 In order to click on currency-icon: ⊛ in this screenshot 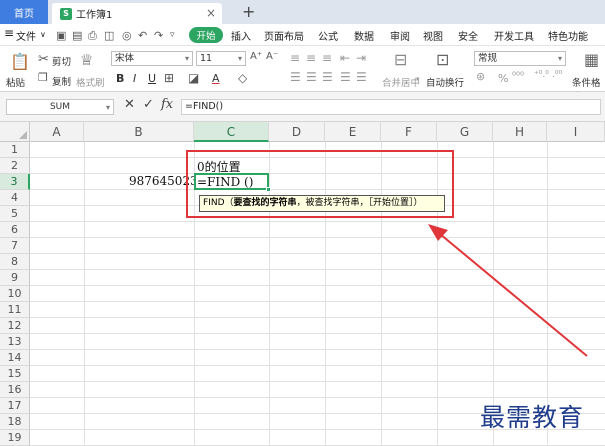, I will do `click(480, 76)`.